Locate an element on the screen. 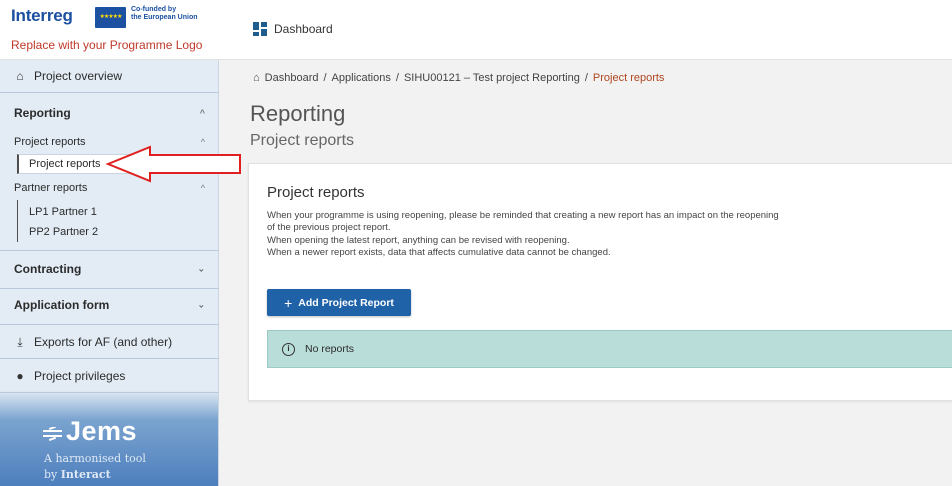 Image resolution: width=952 pixels, height=486 pixels. sidebar-item-project-privileges: ● Project privileges is located at coordinates (109, 376).